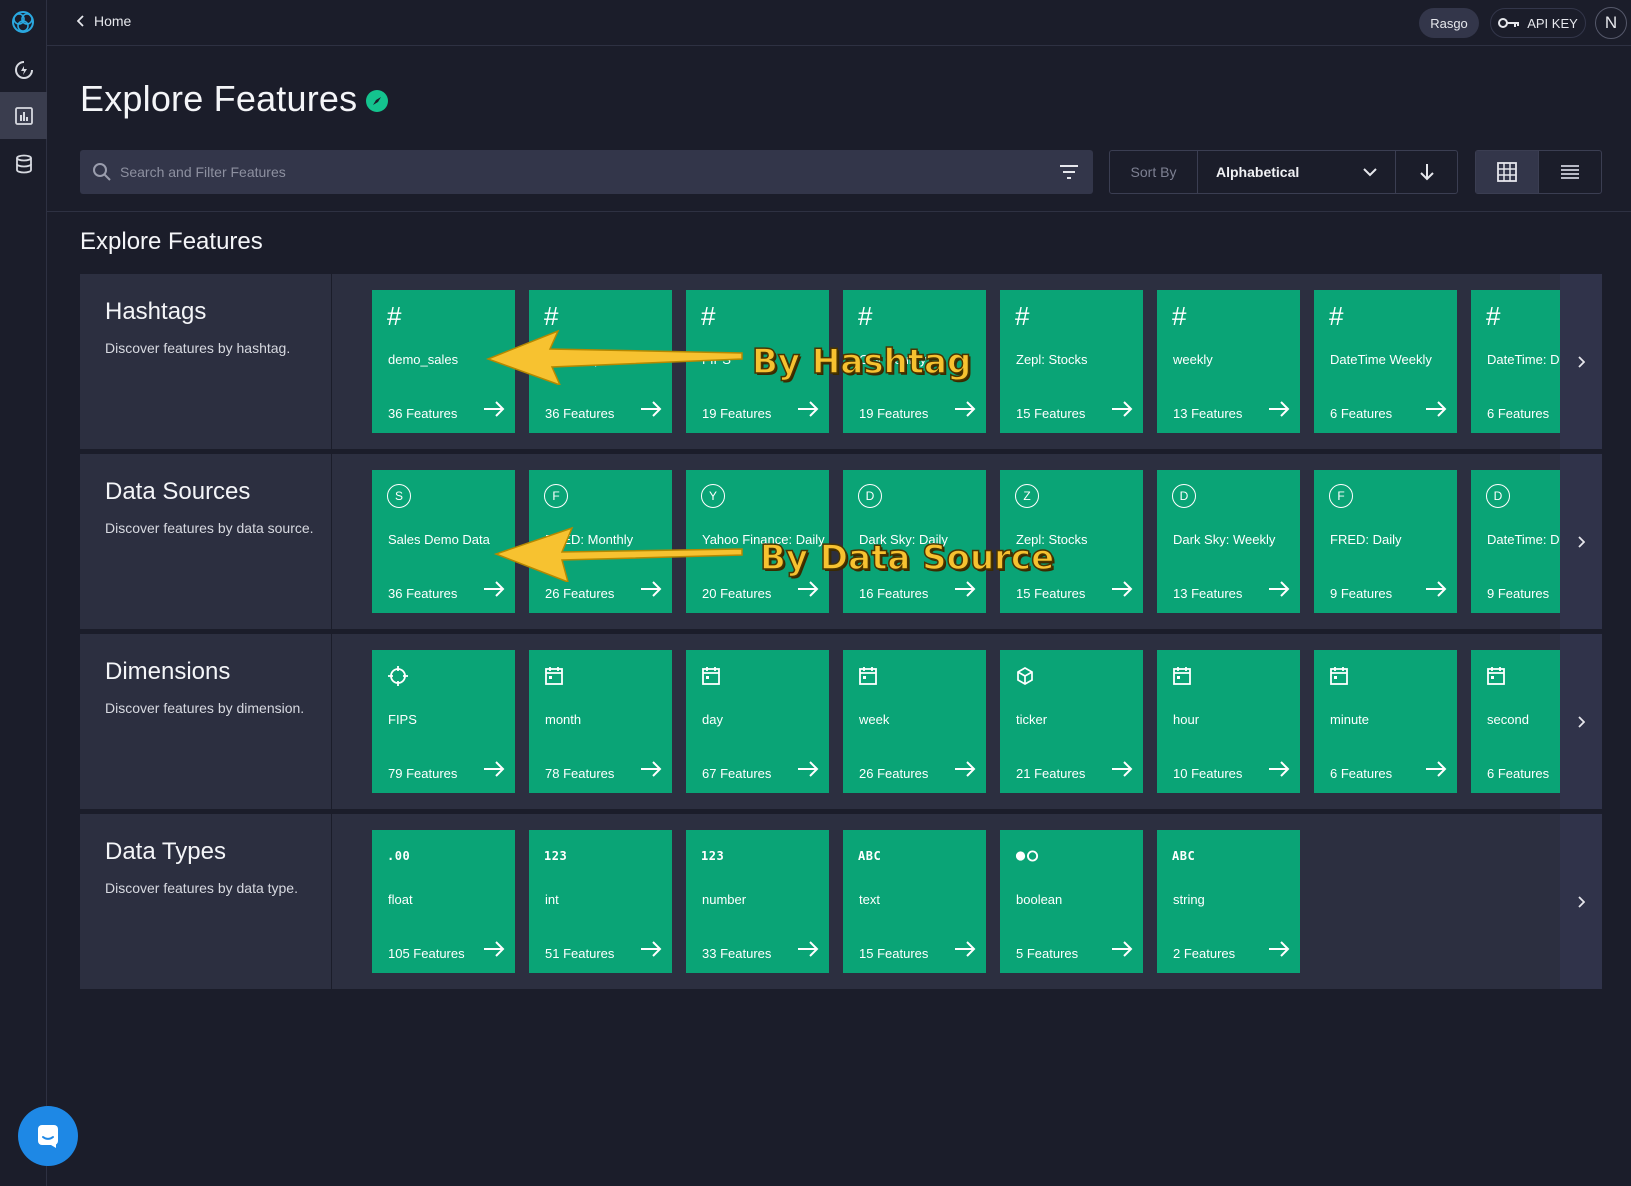  I want to click on view-toggle, so click(1538, 172).